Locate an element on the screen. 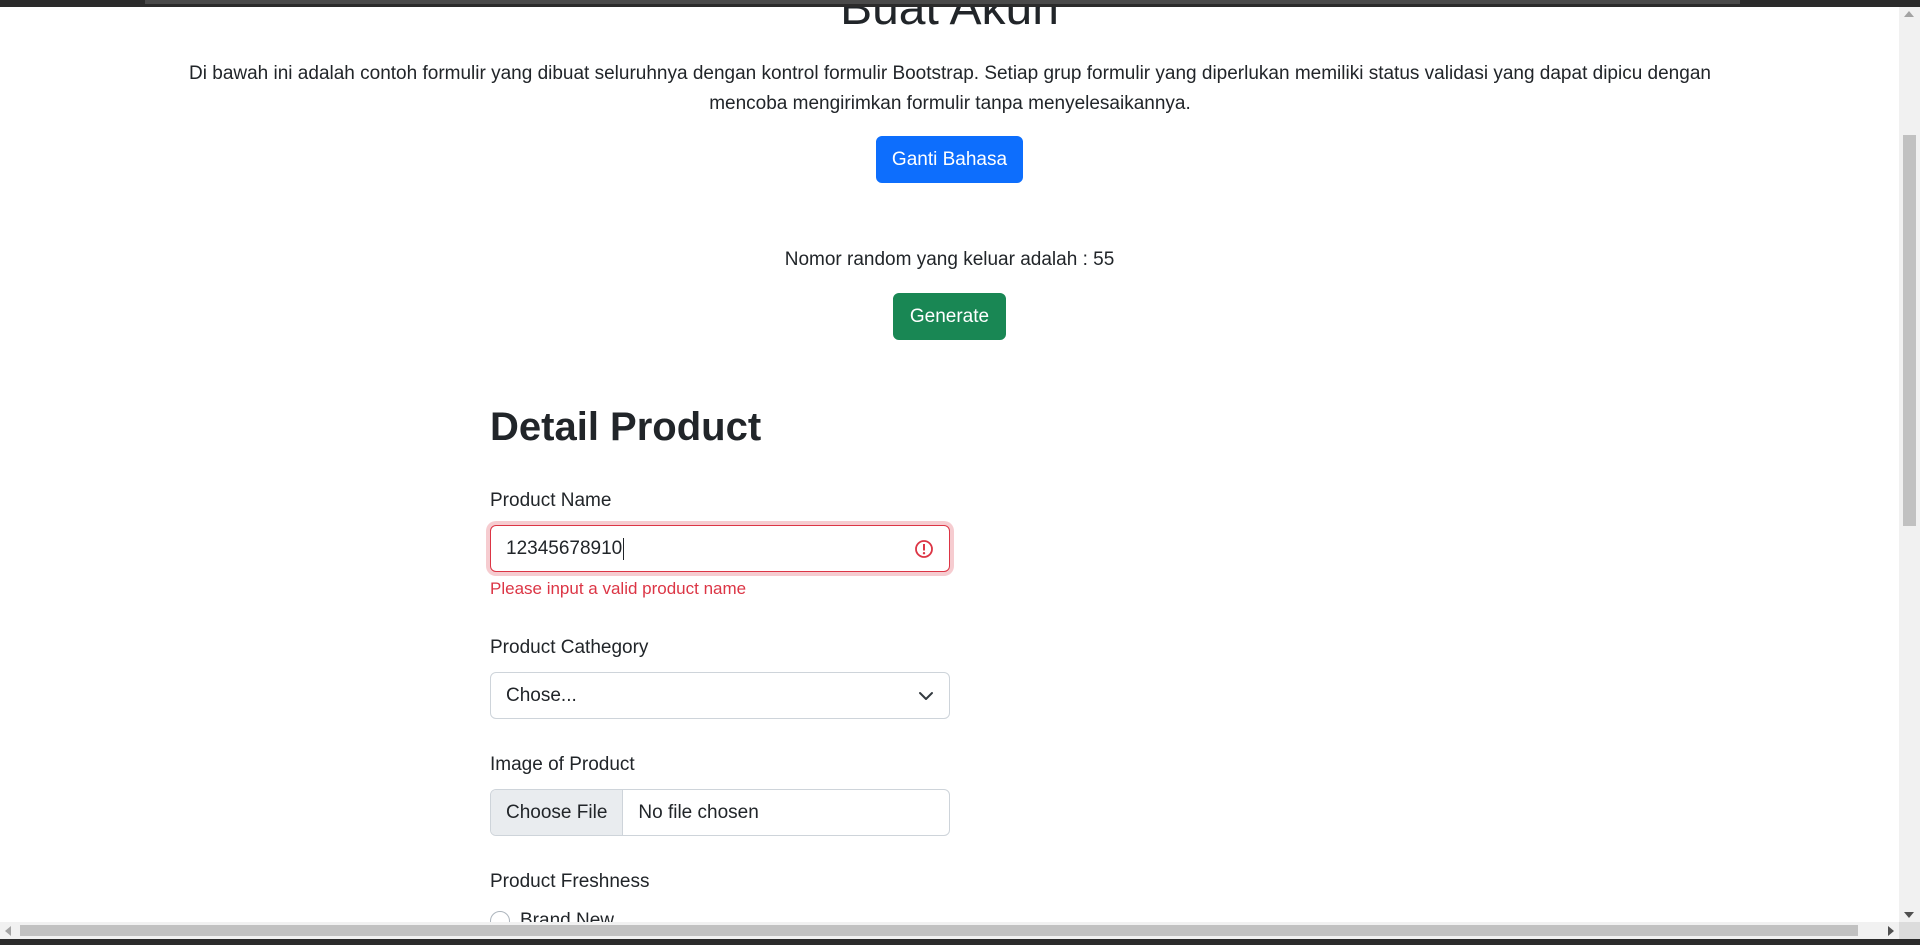 The image size is (1920, 945). scroll-right-arrow-icon is located at coordinates (1891, 931).